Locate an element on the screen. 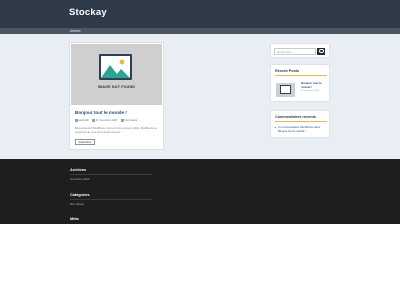  post-thumbnail: IMAGE NOT FOUND is located at coordinates (116, 74).